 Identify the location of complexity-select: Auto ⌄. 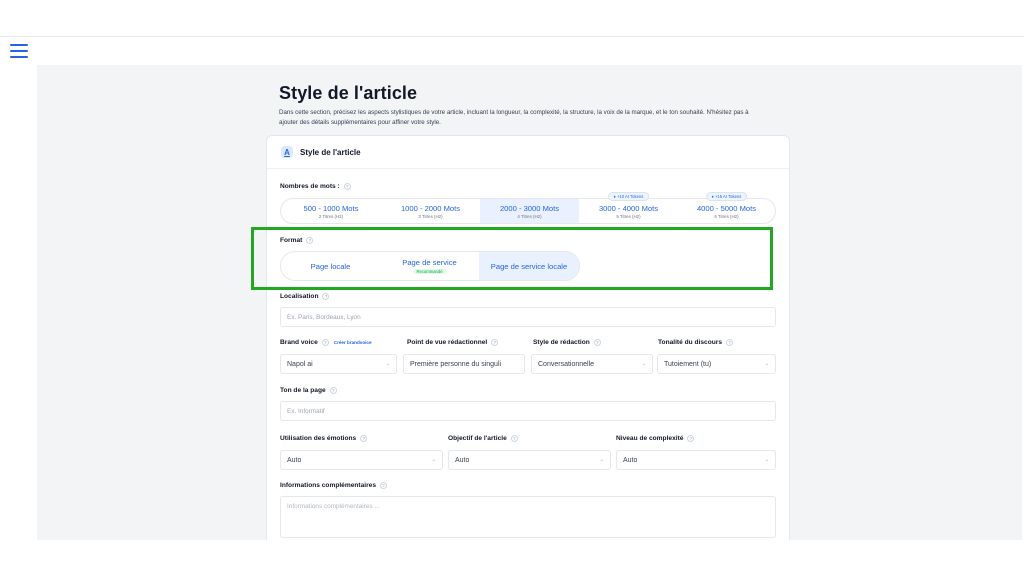
(696, 460).